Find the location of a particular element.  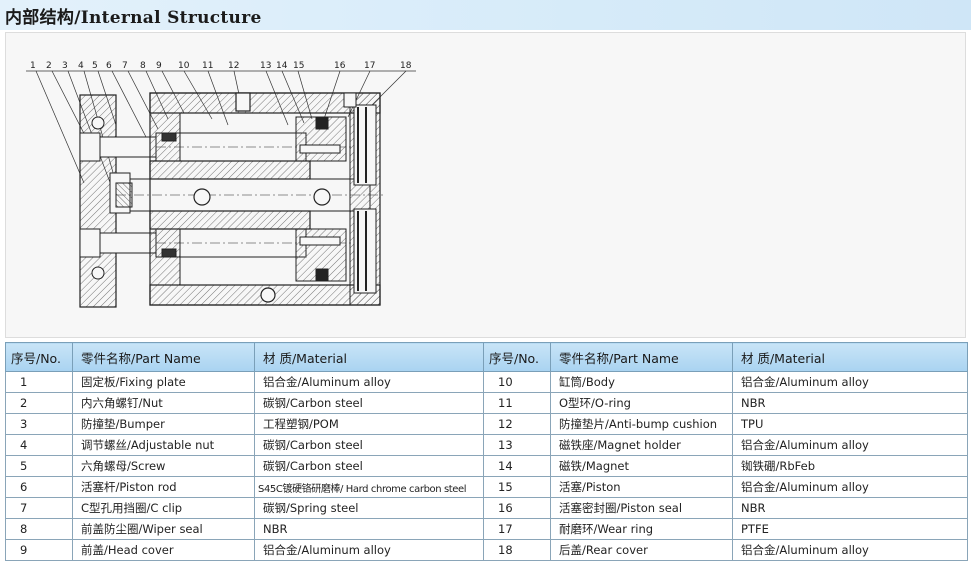

part-number: 14 is located at coordinates (517, 466).